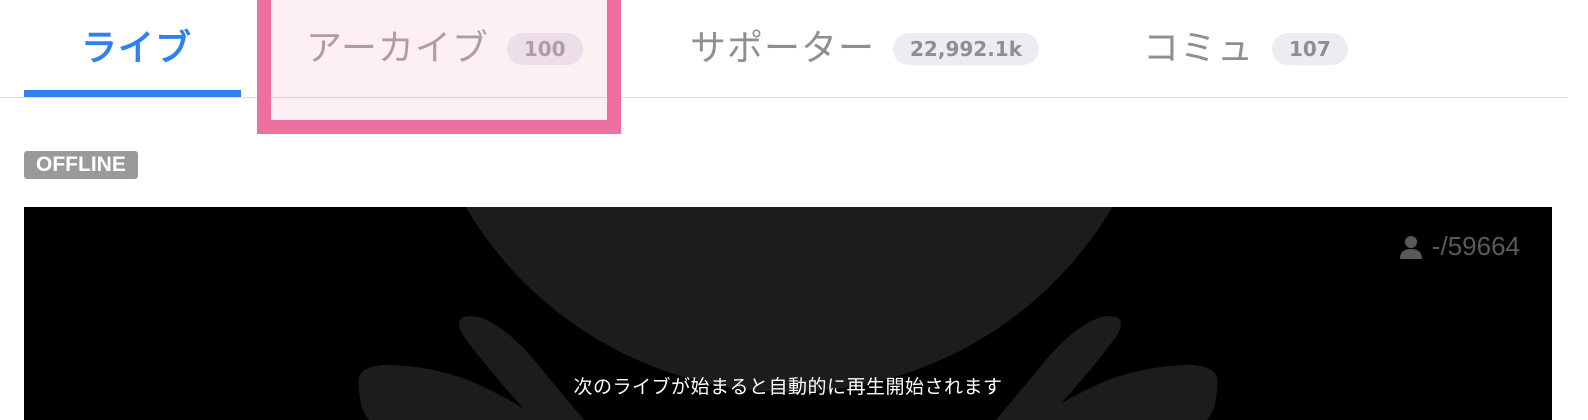 This screenshot has height=420, width=1588. What do you see at coordinates (966, 49) in the screenshot?
I see `tab-supporter-count: 22,992.1k` at bounding box center [966, 49].